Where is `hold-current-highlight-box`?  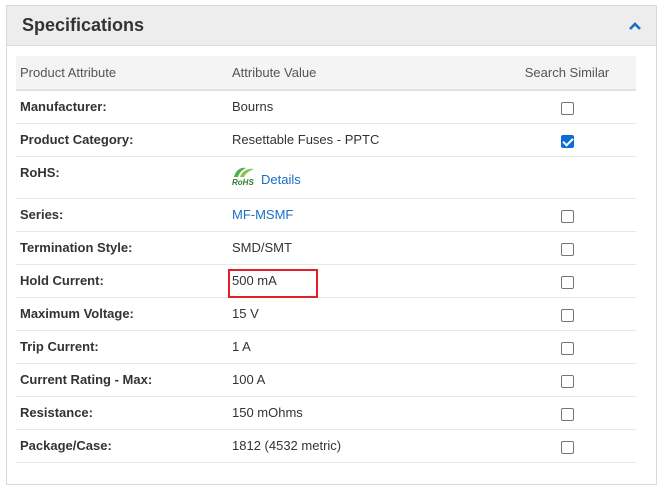 hold-current-highlight-box is located at coordinates (273, 283).